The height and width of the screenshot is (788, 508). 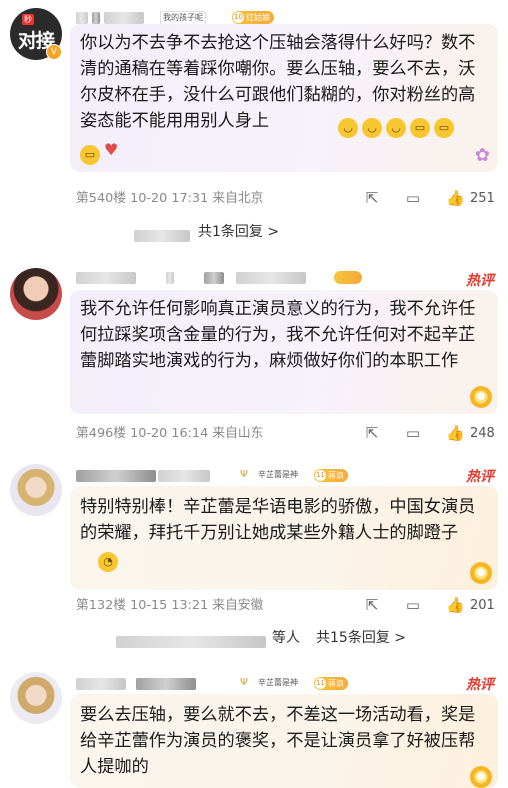 What do you see at coordinates (482, 198) in the screenshot?
I see `like-count: 251` at bounding box center [482, 198].